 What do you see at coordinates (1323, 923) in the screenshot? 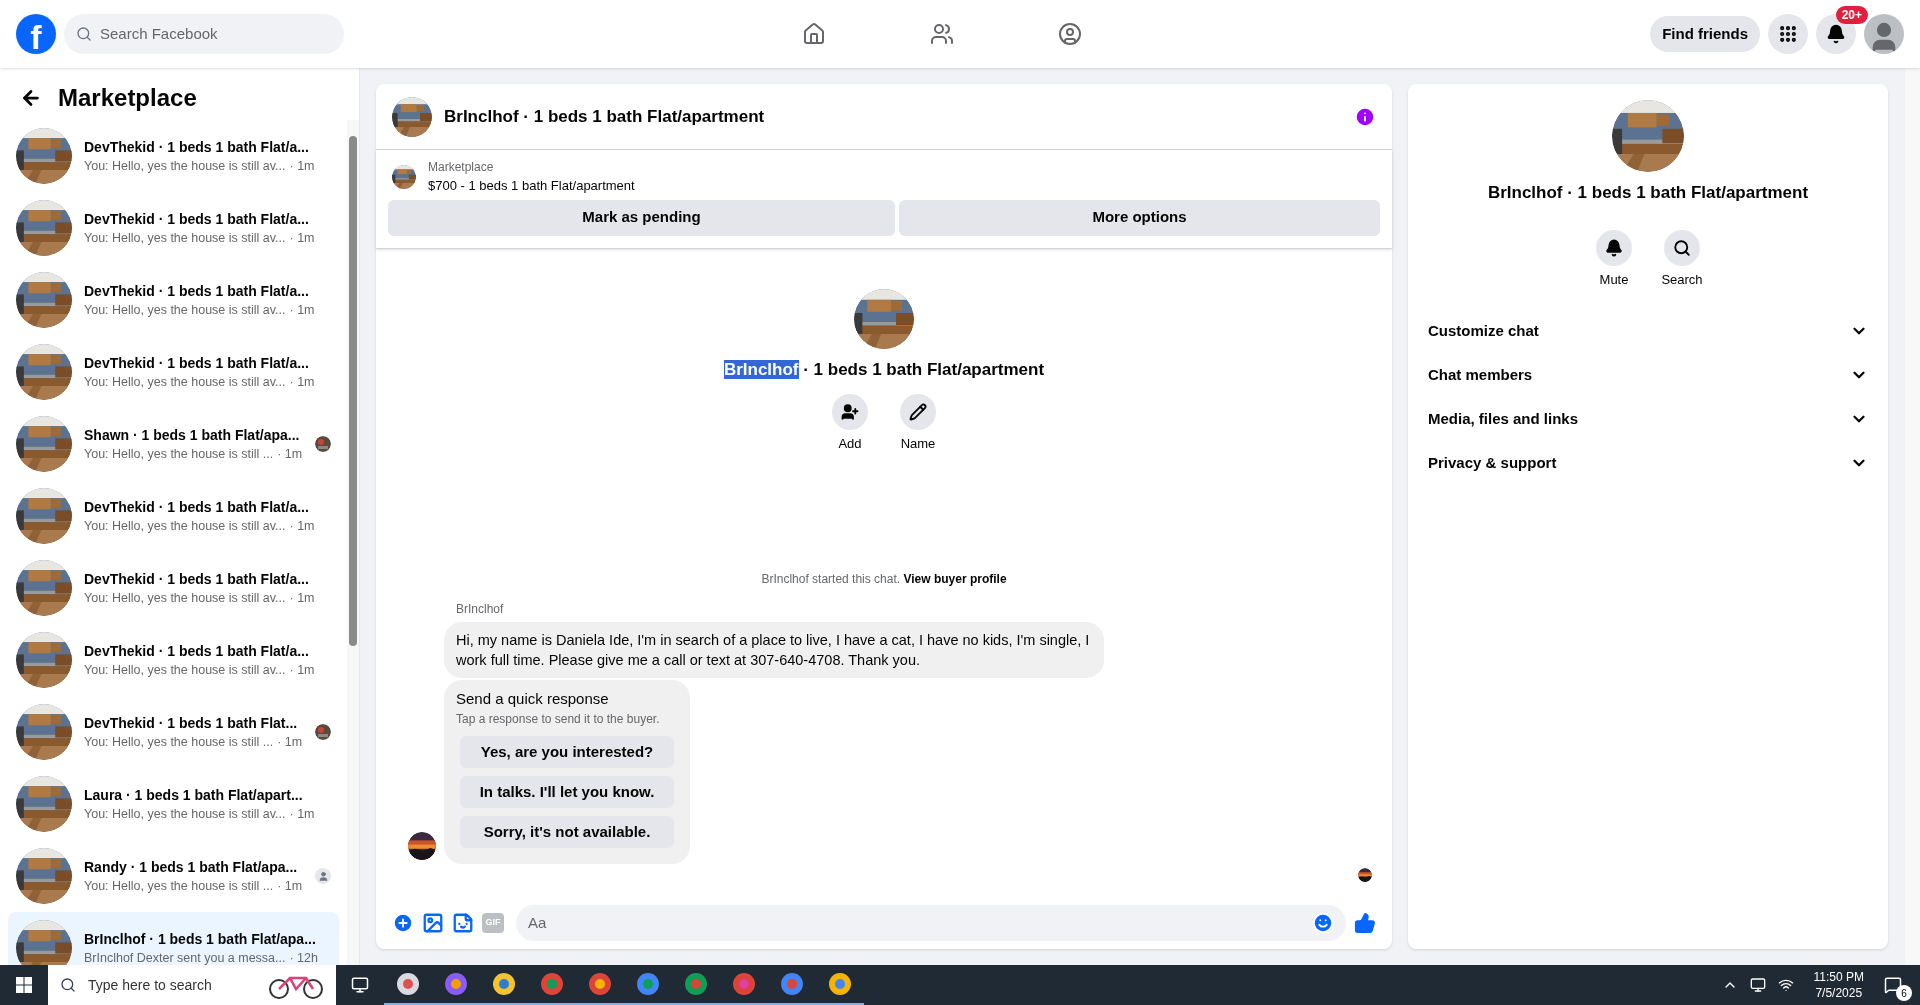
I see `emoji-icon` at bounding box center [1323, 923].